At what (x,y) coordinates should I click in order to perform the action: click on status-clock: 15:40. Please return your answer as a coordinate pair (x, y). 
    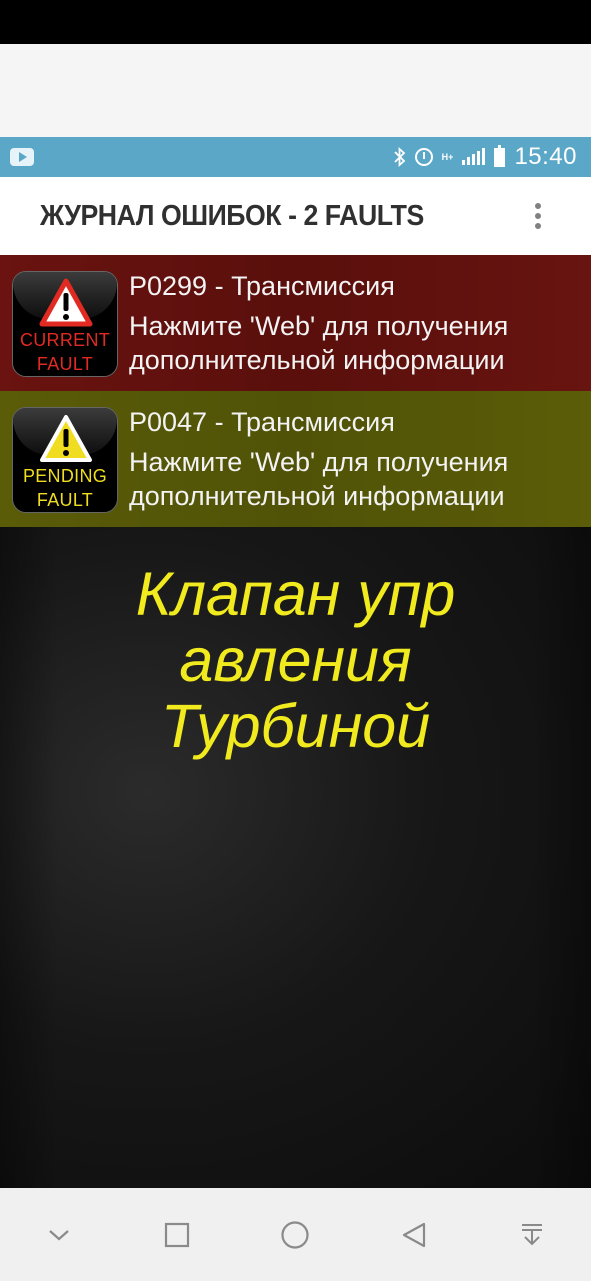
    Looking at the image, I should click on (545, 156).